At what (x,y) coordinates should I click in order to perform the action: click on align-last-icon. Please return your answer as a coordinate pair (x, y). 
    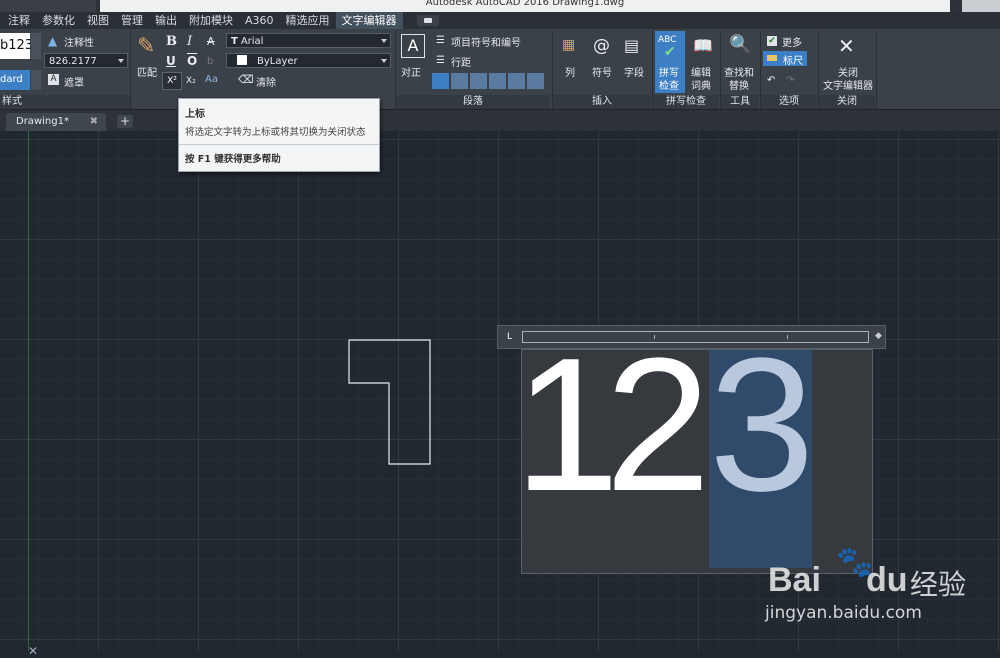
    Looking at the image, I should click on (535, 81).